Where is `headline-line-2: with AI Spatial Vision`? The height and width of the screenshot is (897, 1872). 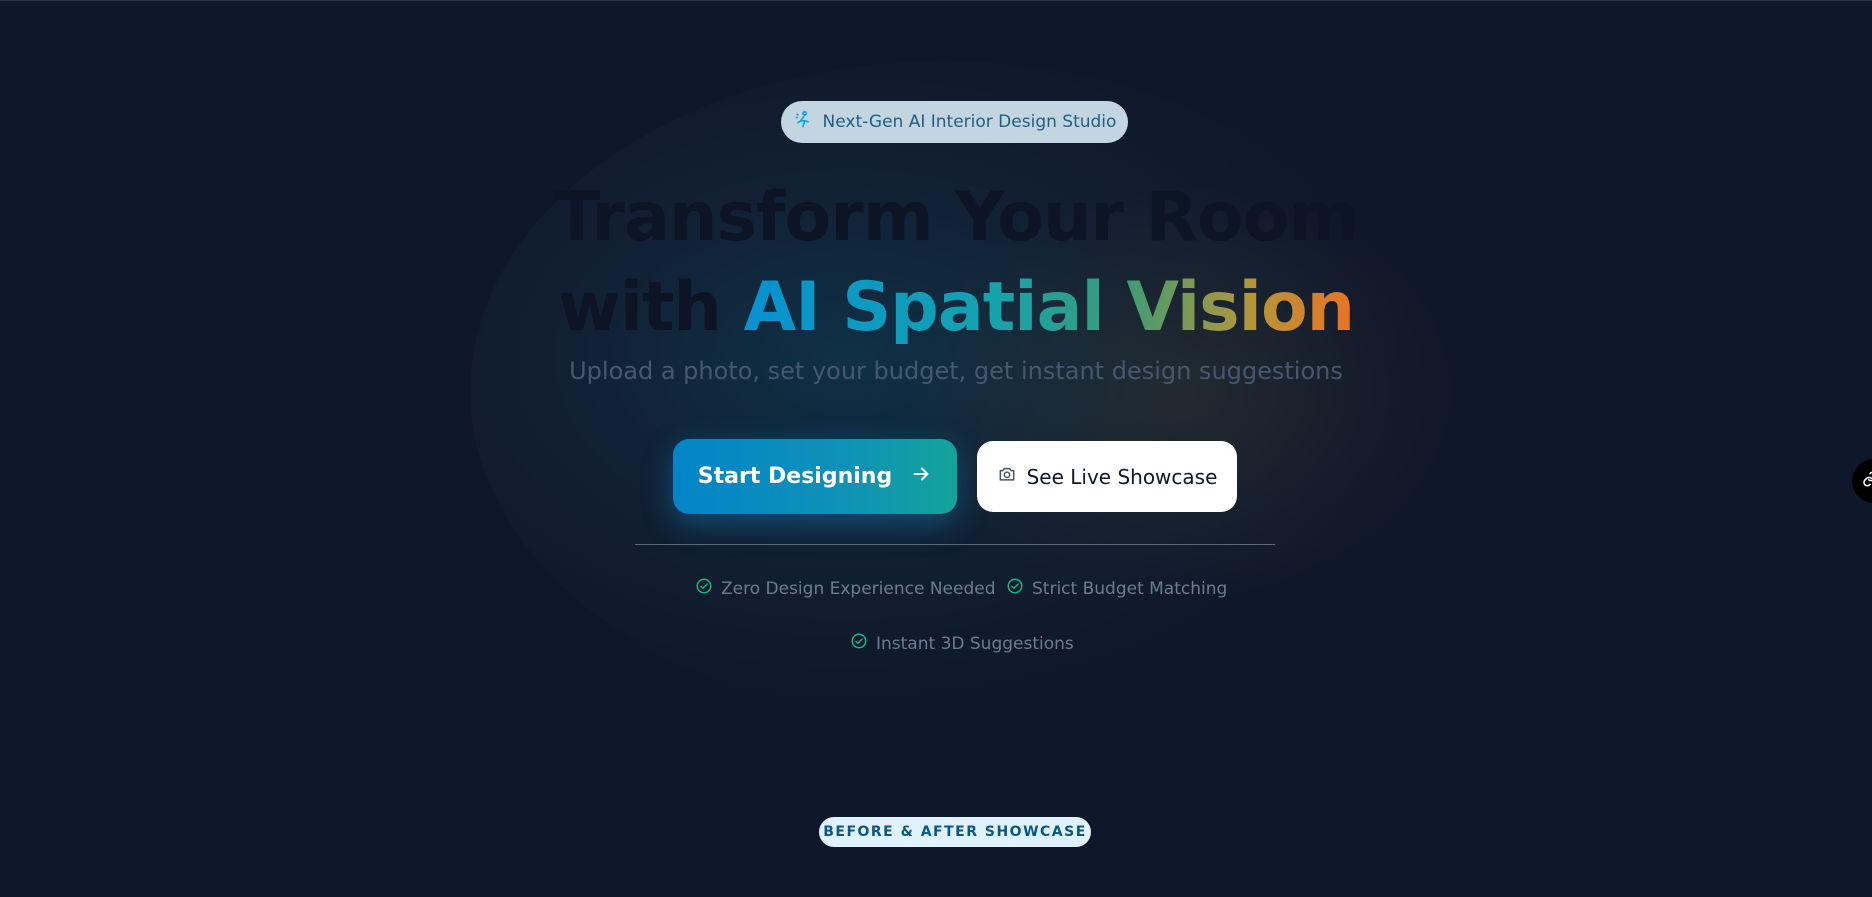
headline-line-2: with AI Spatial Vision is located at coordinates (936, 308).